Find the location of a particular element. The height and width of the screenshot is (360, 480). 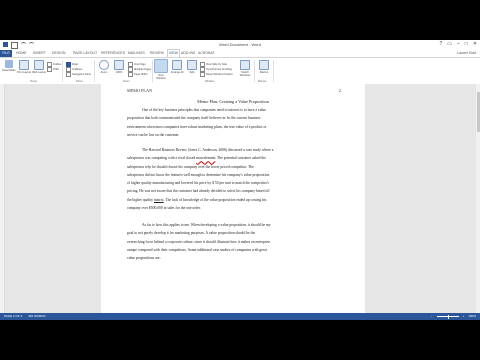

tab-acrobat: ACROBAT is located at coordinates (206, 53).